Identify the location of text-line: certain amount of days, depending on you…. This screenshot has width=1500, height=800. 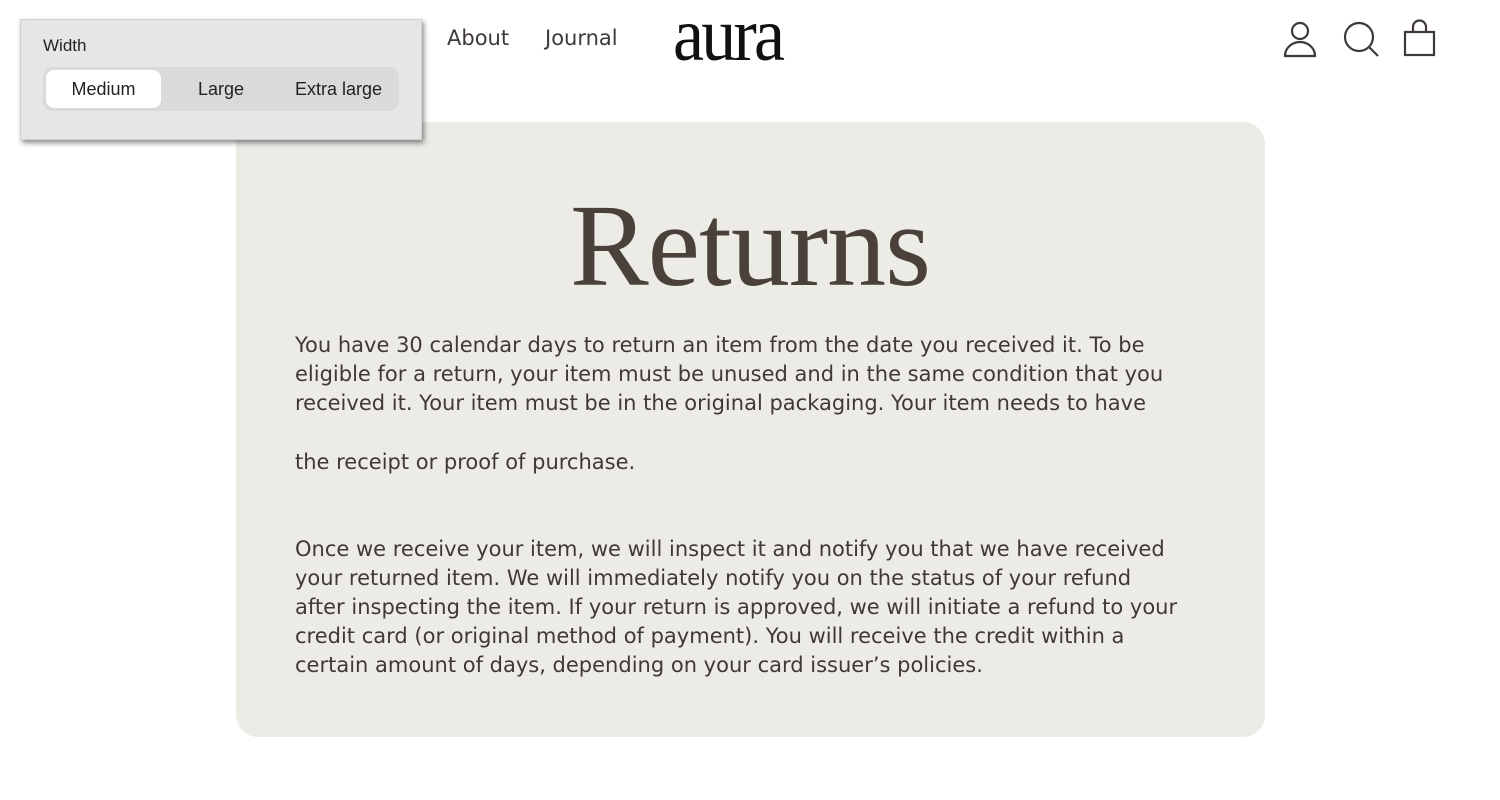
(639, 665).